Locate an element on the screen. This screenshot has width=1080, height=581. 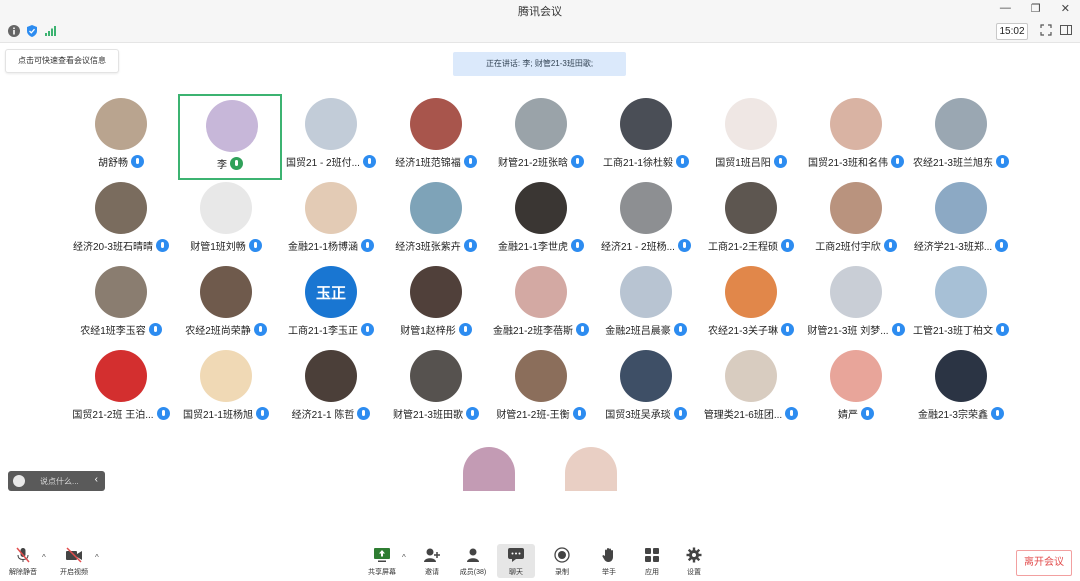
share-screen-button: 共享屏幕 is located at coordinates (382, 561).